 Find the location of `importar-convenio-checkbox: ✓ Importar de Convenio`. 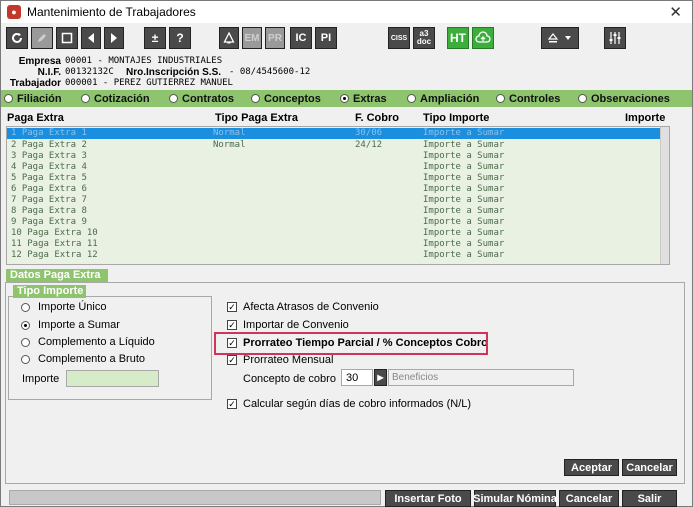

importar-convenio-checkbox: ✓ Importar de Convenio is located at coordinates (288, 325).